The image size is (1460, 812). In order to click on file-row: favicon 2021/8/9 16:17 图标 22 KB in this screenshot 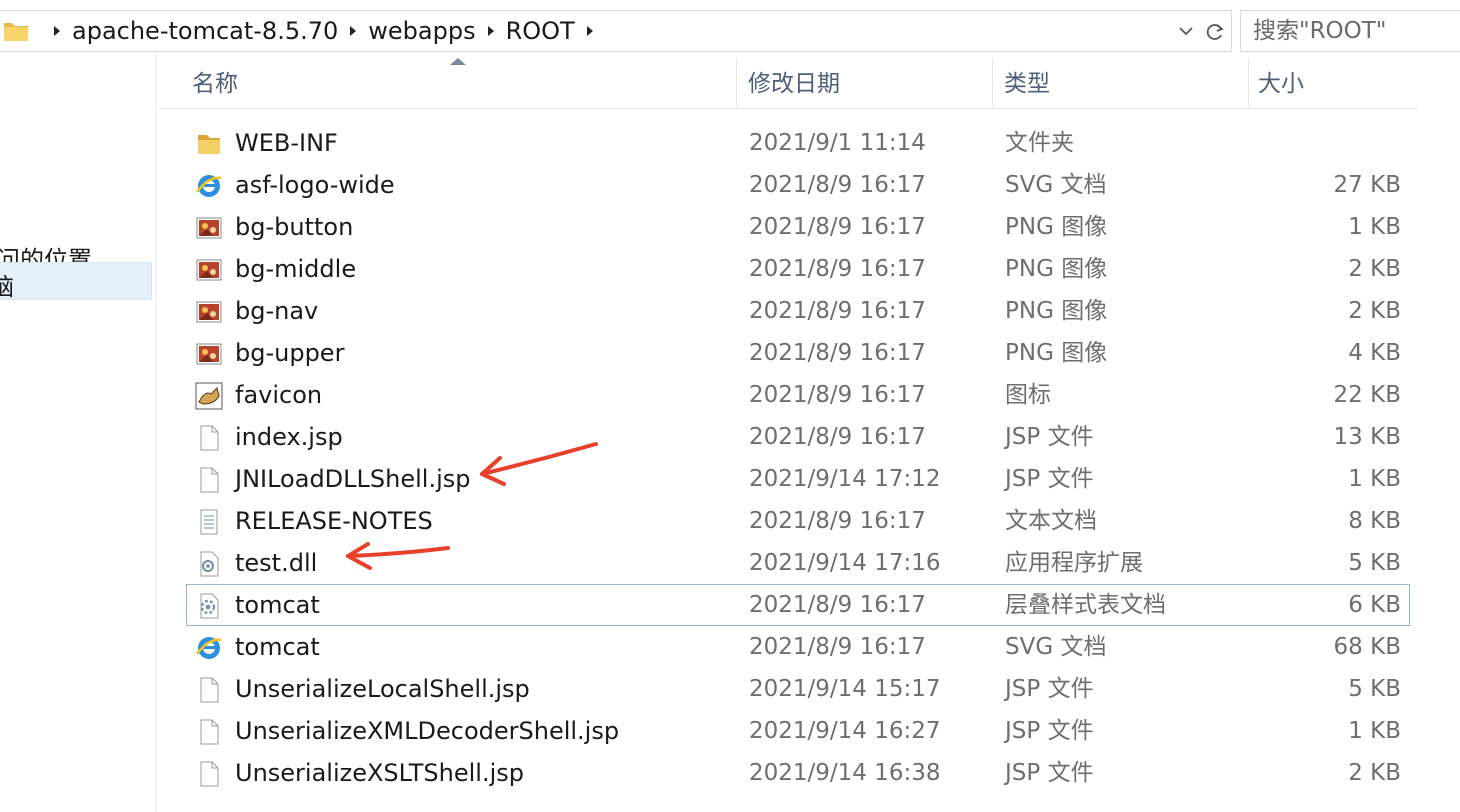, I will do `click(798, 395)`.